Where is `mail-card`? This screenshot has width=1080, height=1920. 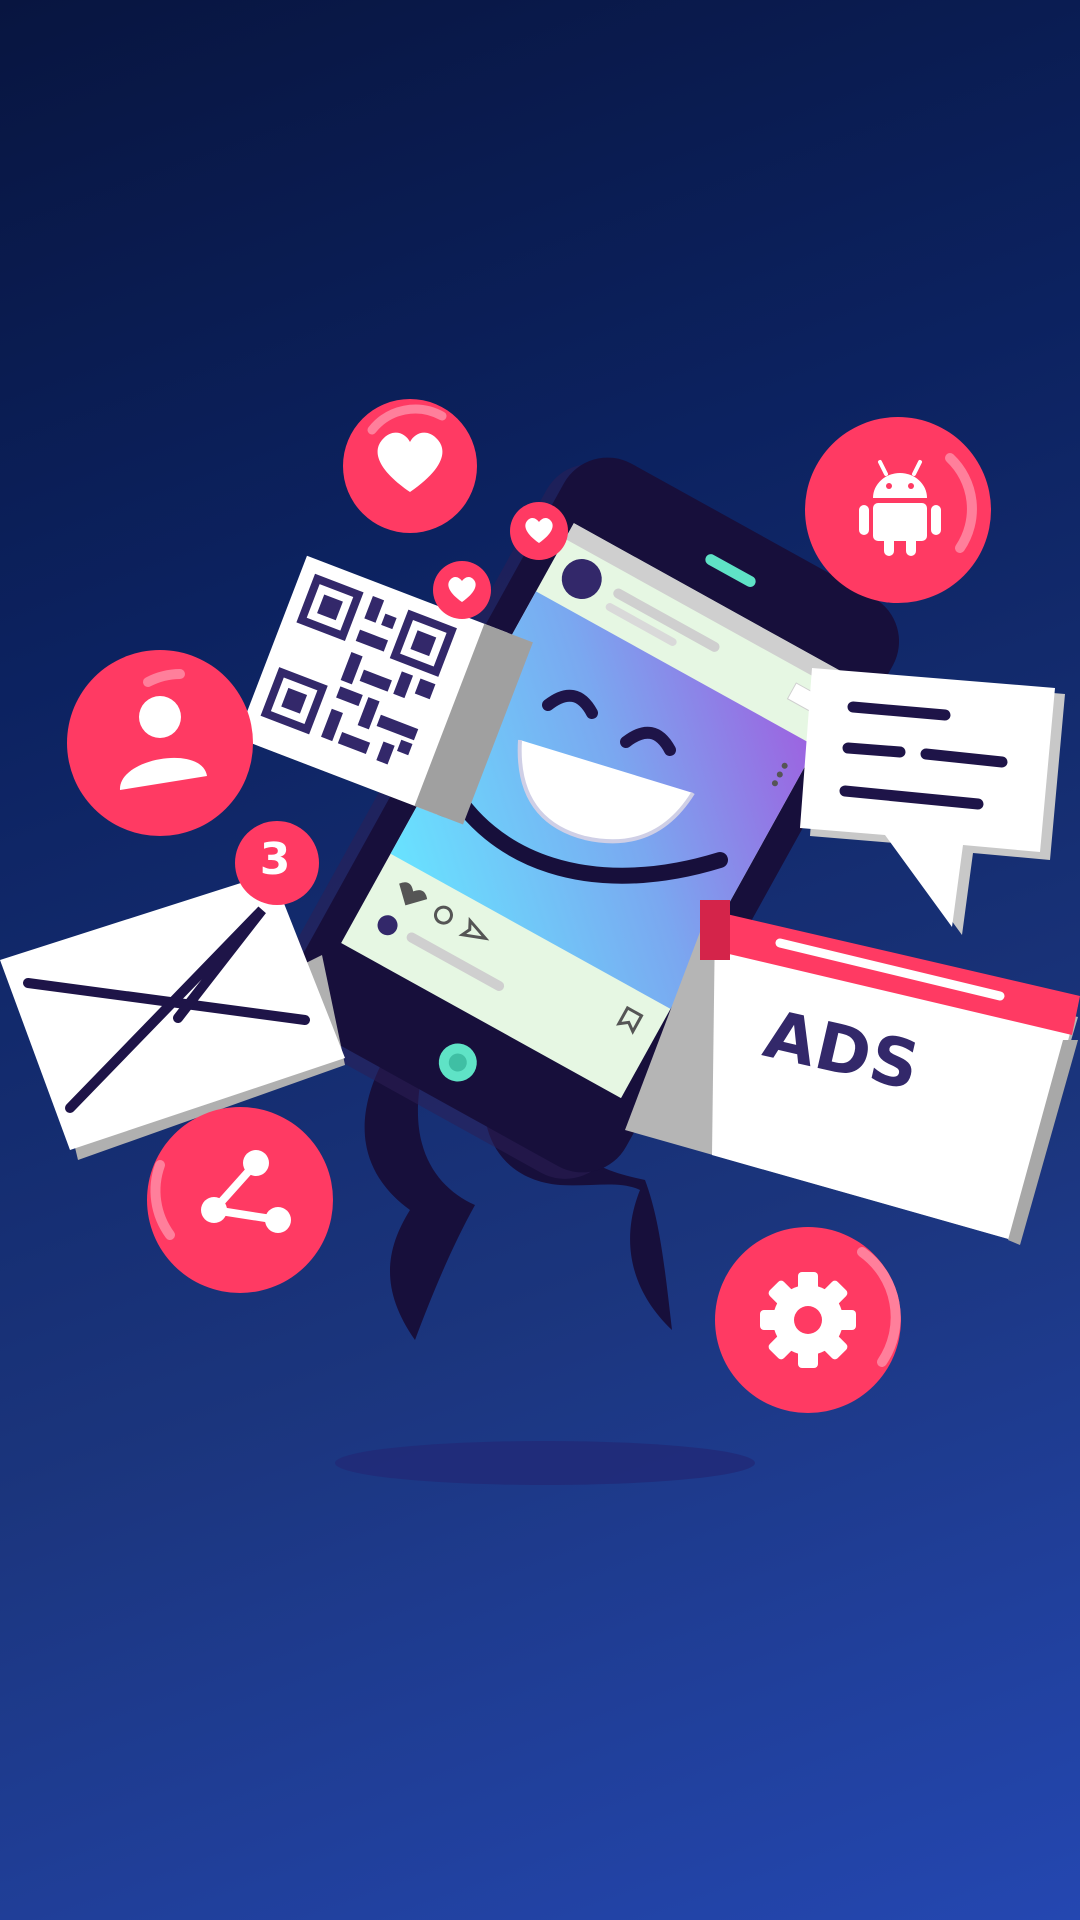 mail-card is located at coordinates (172, 1016).